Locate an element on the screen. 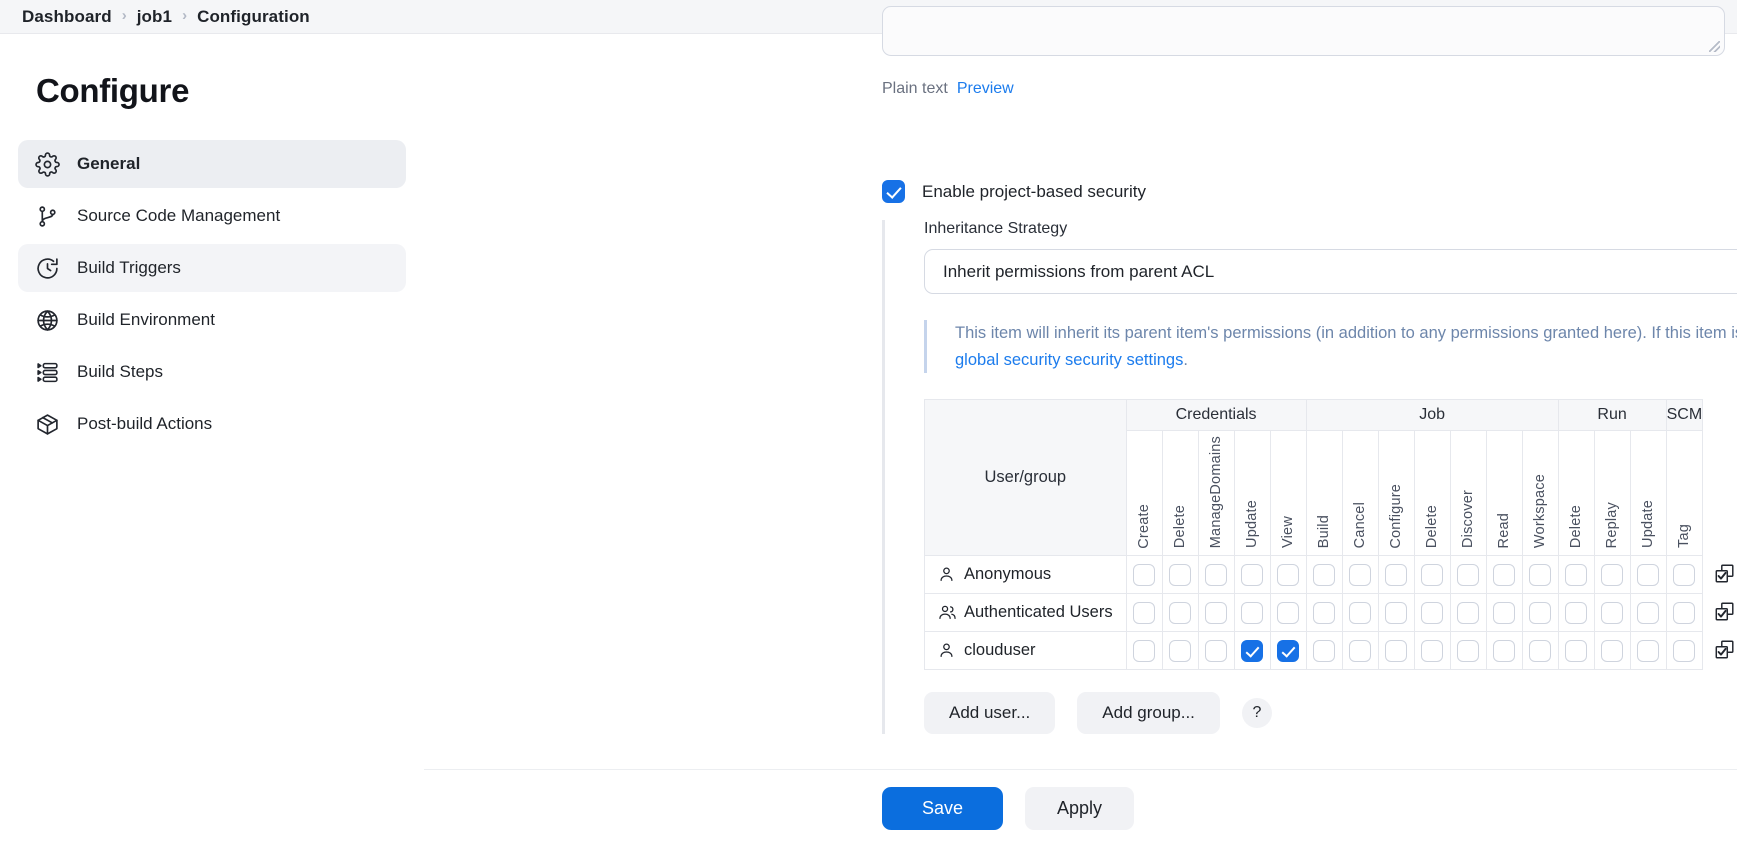 This screenshot has height=847, width=1737. help-button: ? is located at coordinates (1256, 713).